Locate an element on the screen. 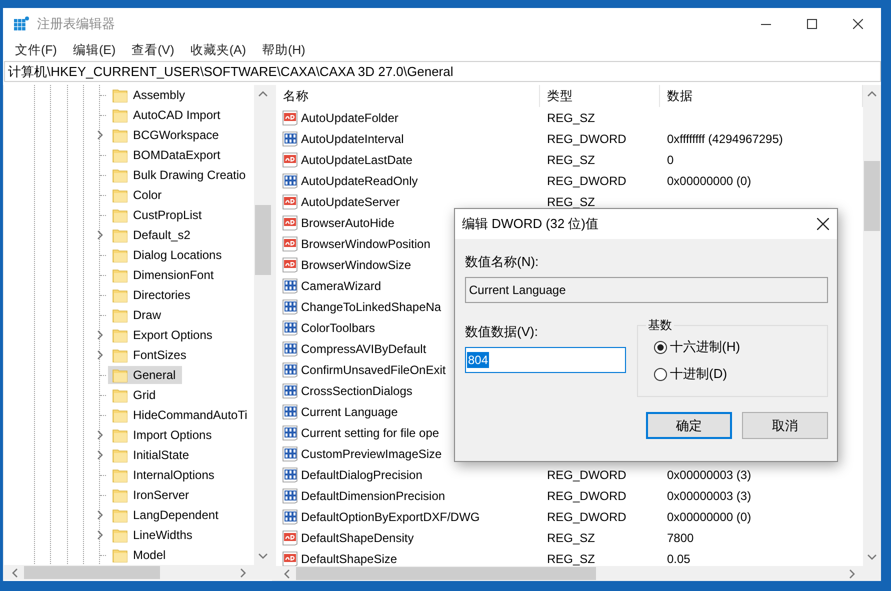  tree-item: Directories is located at coordinates (152, 295).